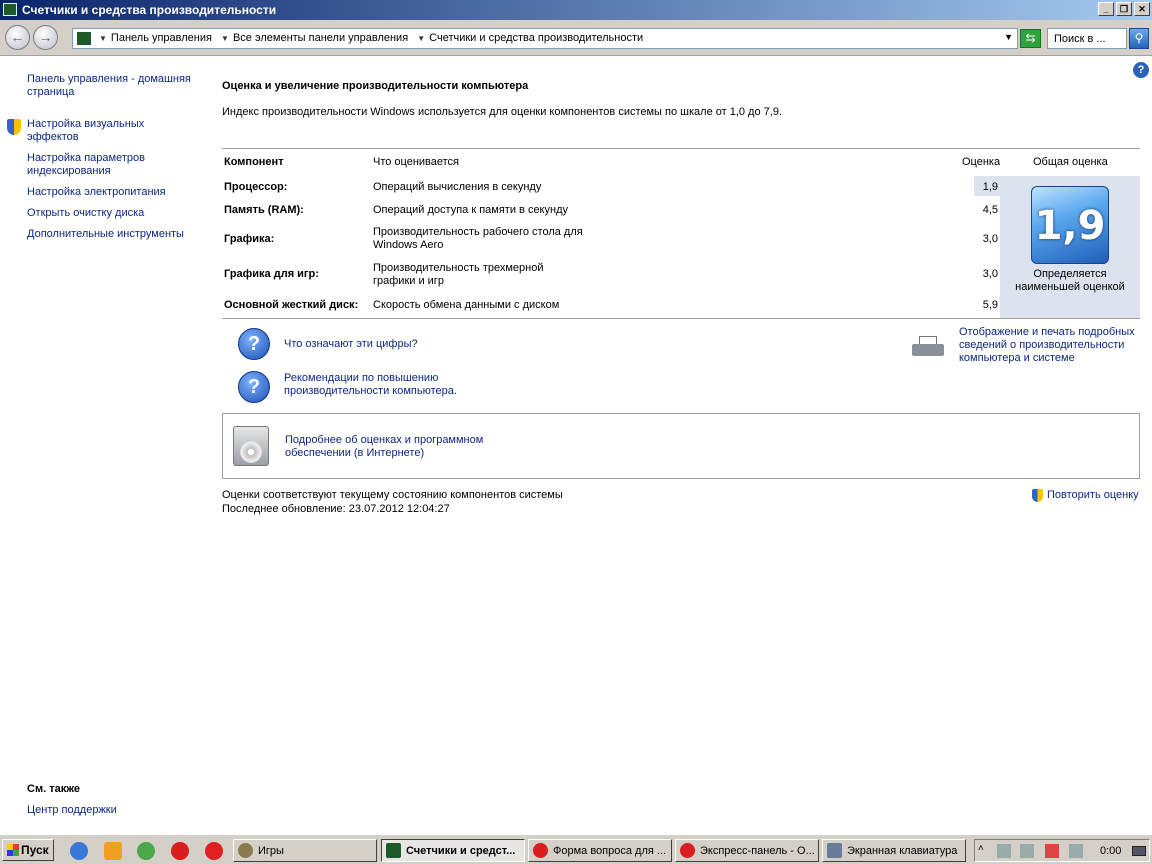  Describe the element at coordinates (536, 38) in the screenshot. I see `breadcrumb-performance: Счетчики и средства производительности` at that location.